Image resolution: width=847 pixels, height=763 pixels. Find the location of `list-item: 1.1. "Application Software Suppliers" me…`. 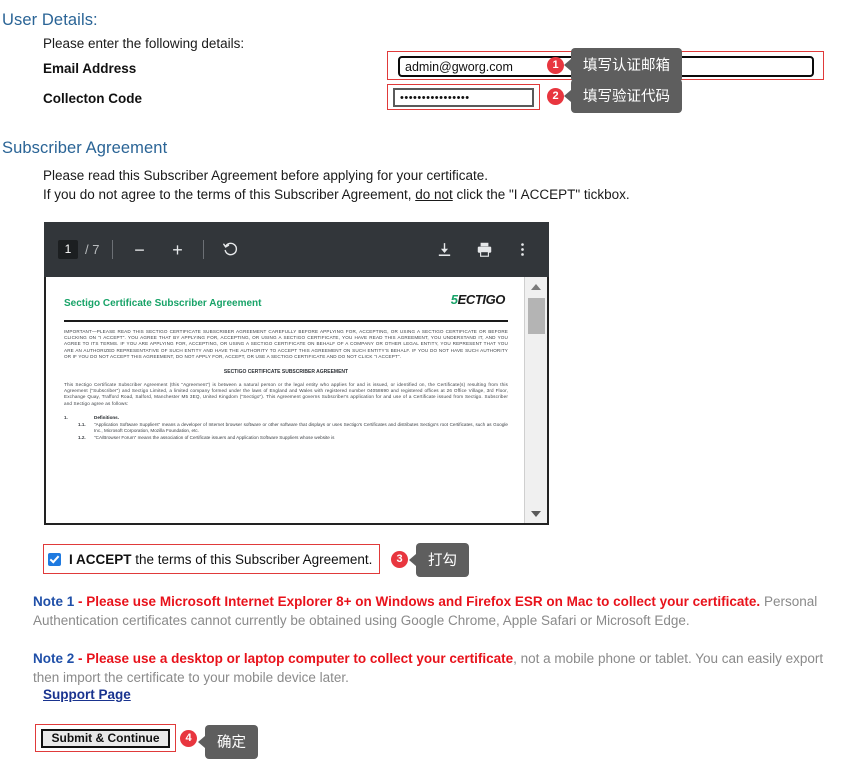

list-item: 1.1. "Application Software Suppliers" me… is located at coordinates (286, 428).